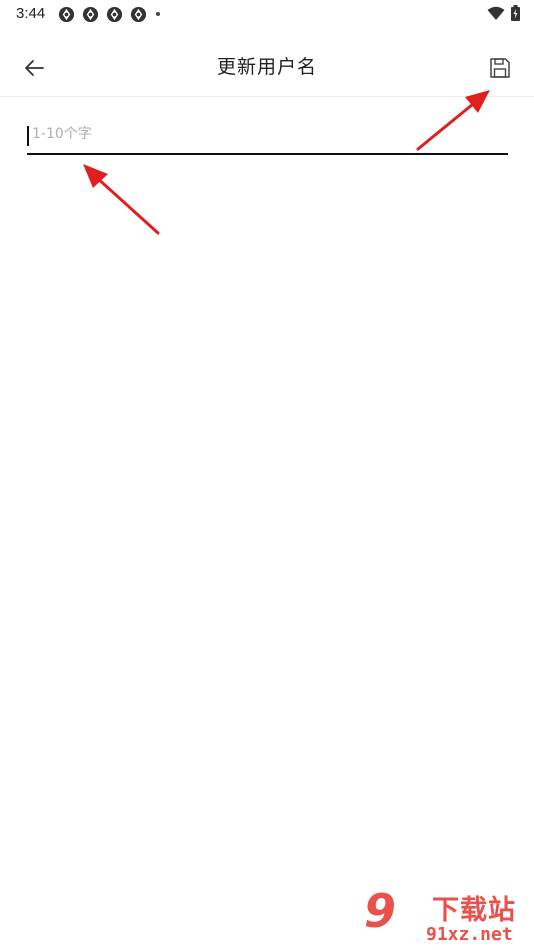  What do you see at coordinates (158, 14) in the screenshot?
I see `more-notifications-dot` at bounding box center [158, 14].